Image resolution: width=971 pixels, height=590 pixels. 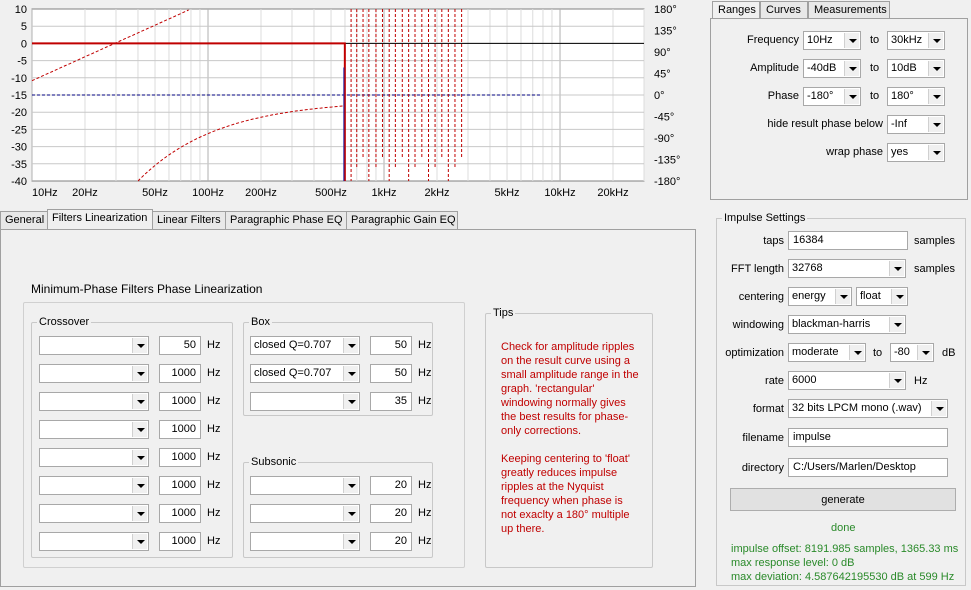 I want to click on filename-input: impulse, so click(x=868, y=437).